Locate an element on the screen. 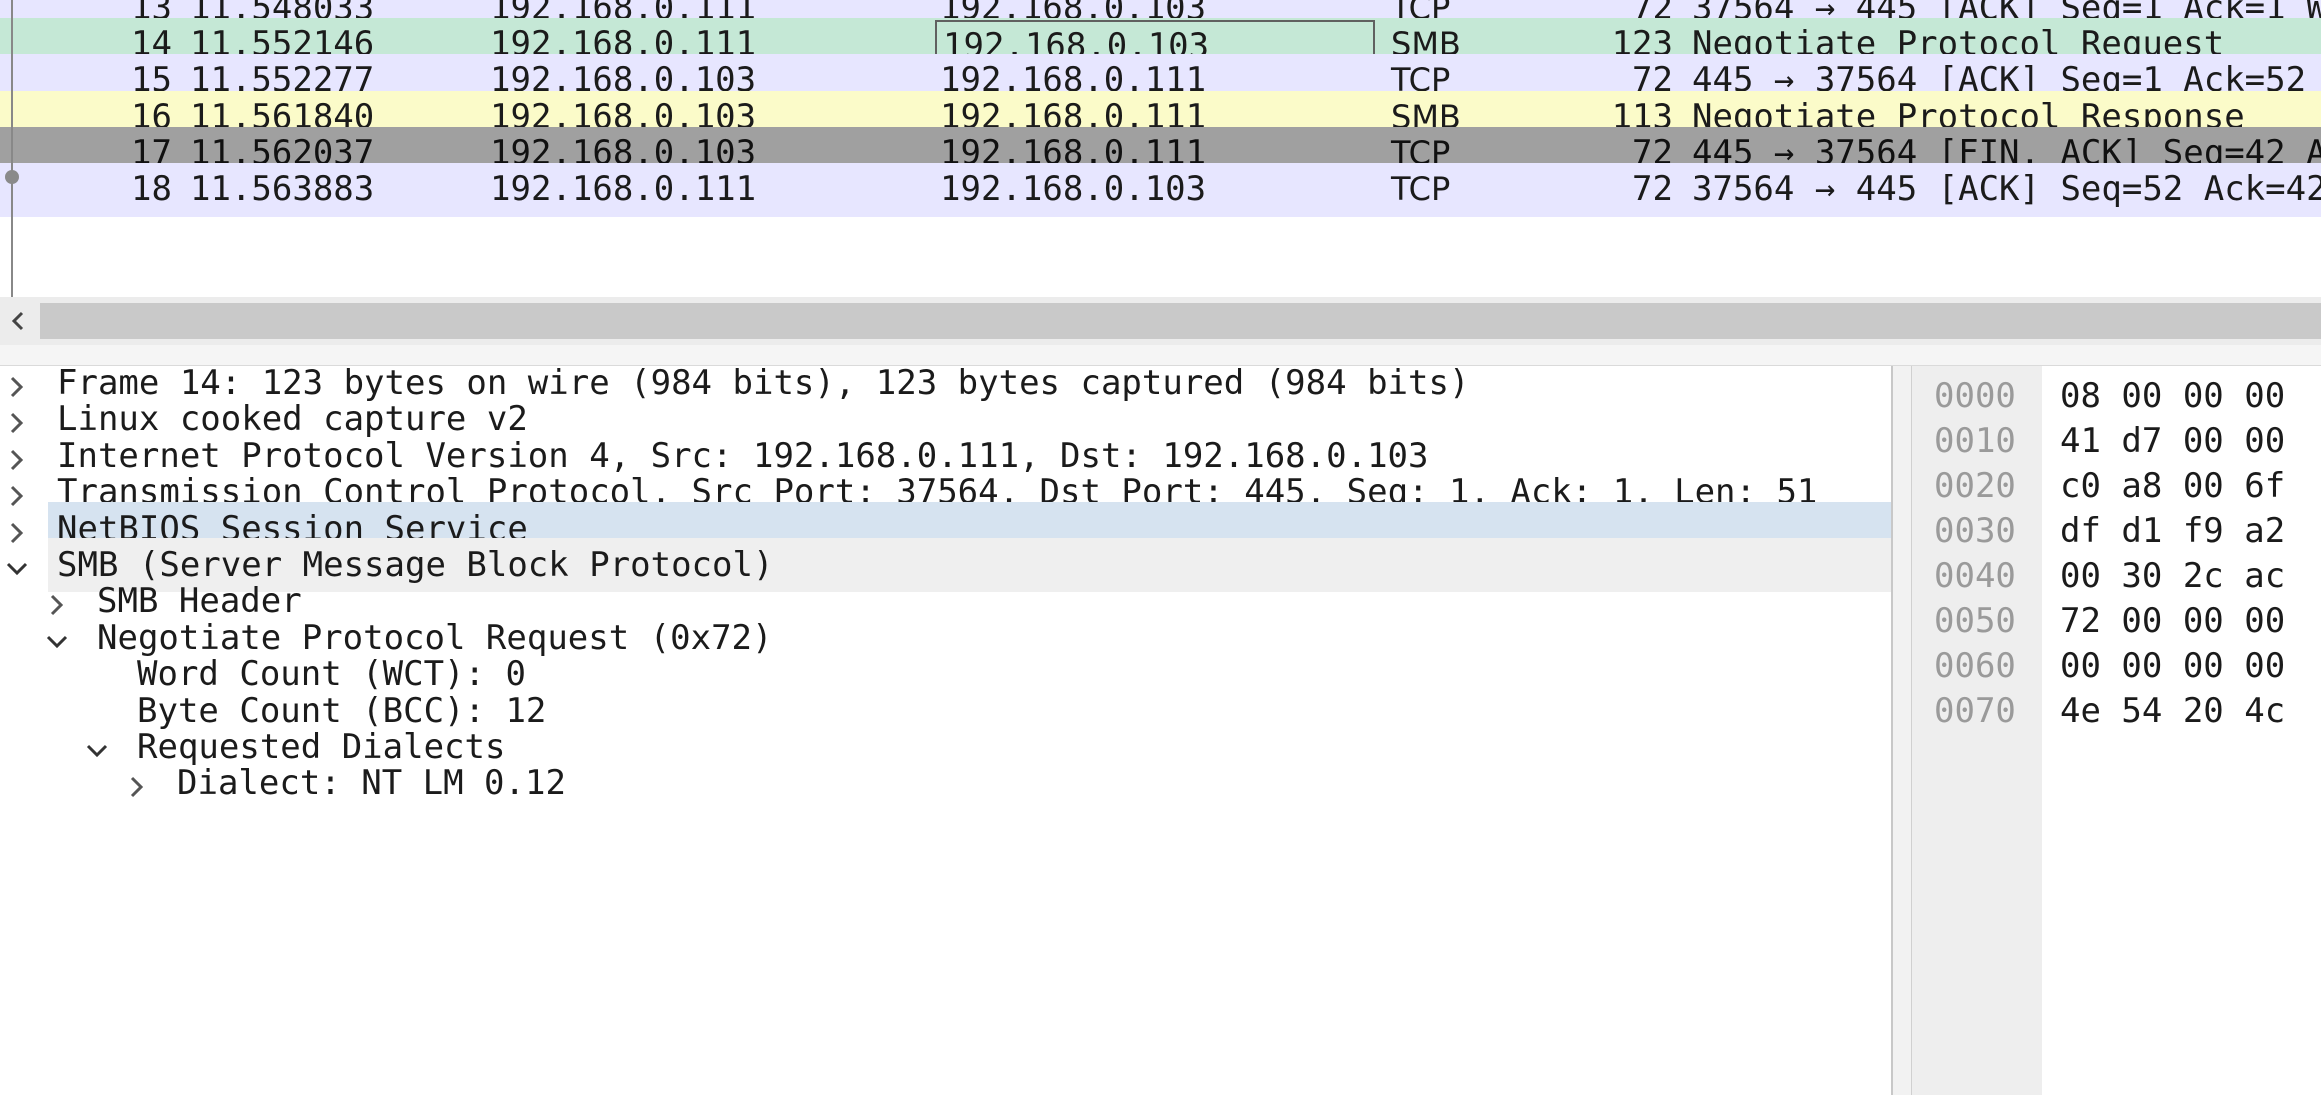 Image resolution: width=2321 pixels, height=1095 pixels. packet-no-cell: 18 is located at coordinates (151, 189).